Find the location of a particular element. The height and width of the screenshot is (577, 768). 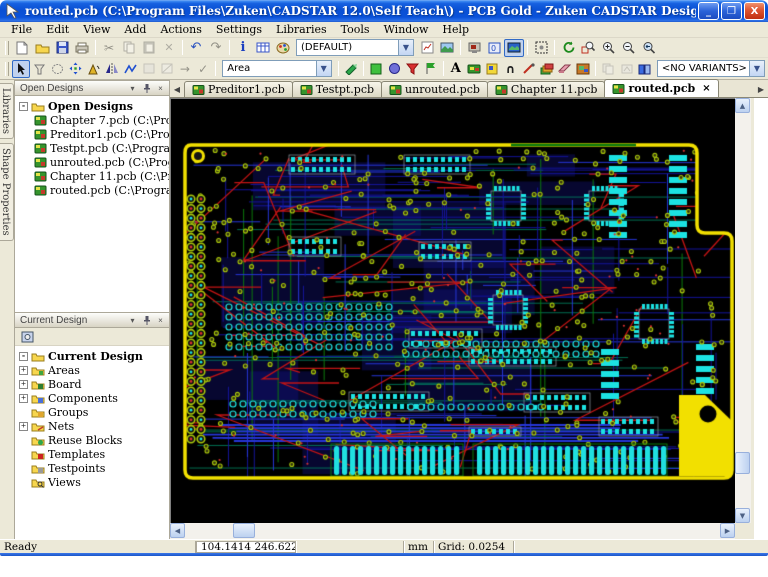

menu-help: Help is located at coordinates (455, 29).